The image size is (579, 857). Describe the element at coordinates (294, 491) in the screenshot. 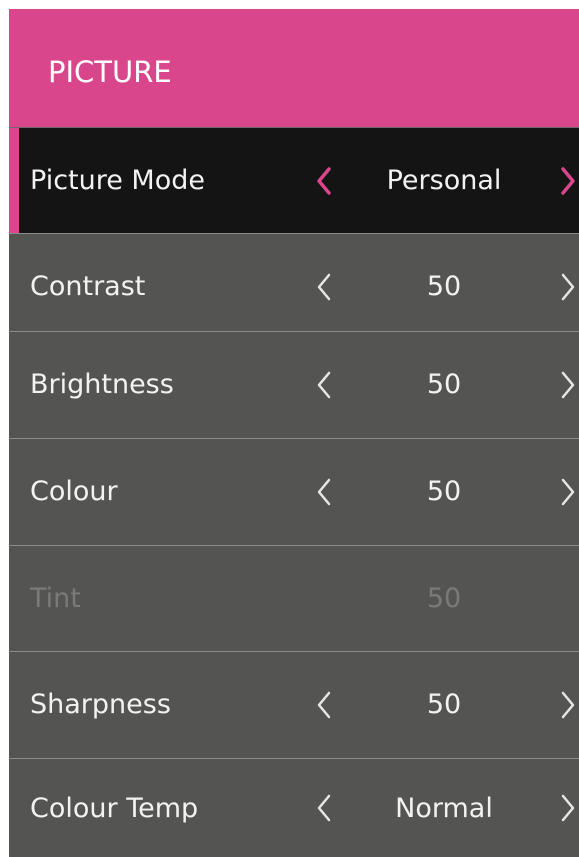

I see `menu-row-colour: Colour 50` at that location.